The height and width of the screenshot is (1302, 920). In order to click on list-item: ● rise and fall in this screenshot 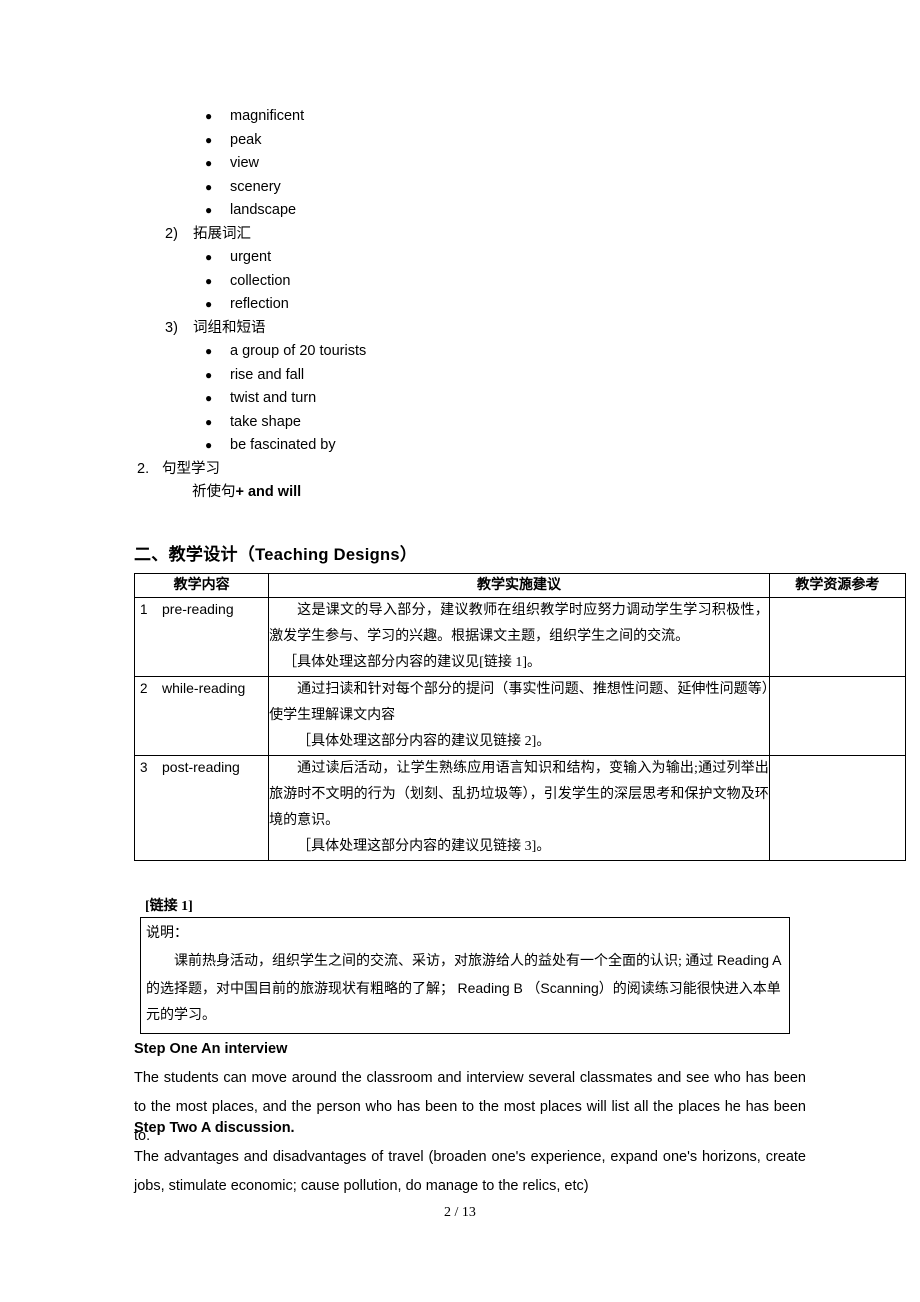, I will do `click(484, 376)`.